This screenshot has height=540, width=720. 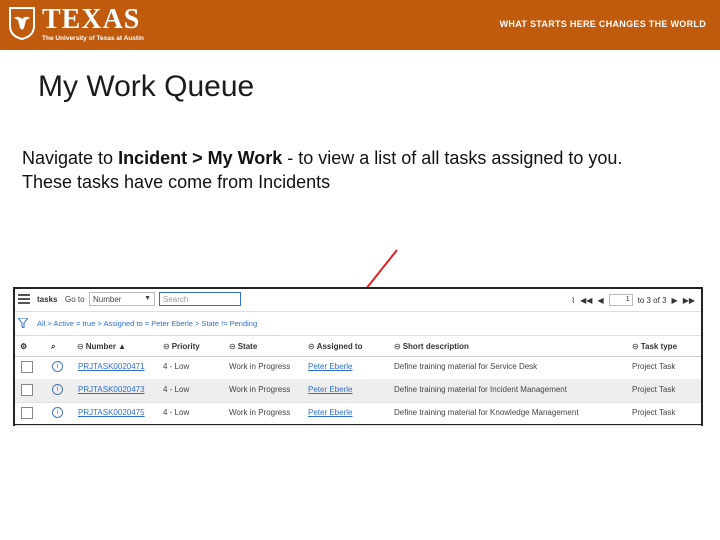 I want to click on settings-gear-icon: ⚙, so click(x=23, y=346).